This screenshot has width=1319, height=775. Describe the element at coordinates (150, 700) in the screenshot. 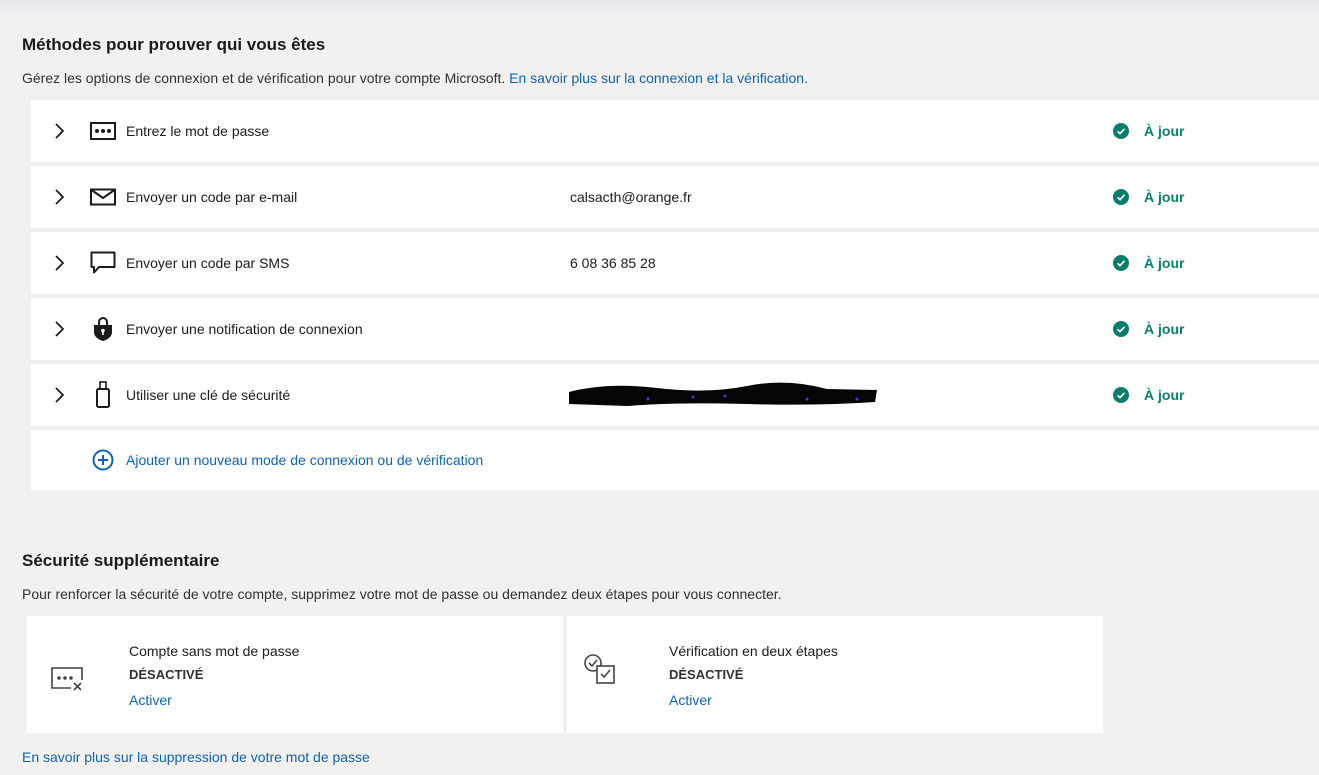

I see `activate-passwordless-link: Activer` at that location.